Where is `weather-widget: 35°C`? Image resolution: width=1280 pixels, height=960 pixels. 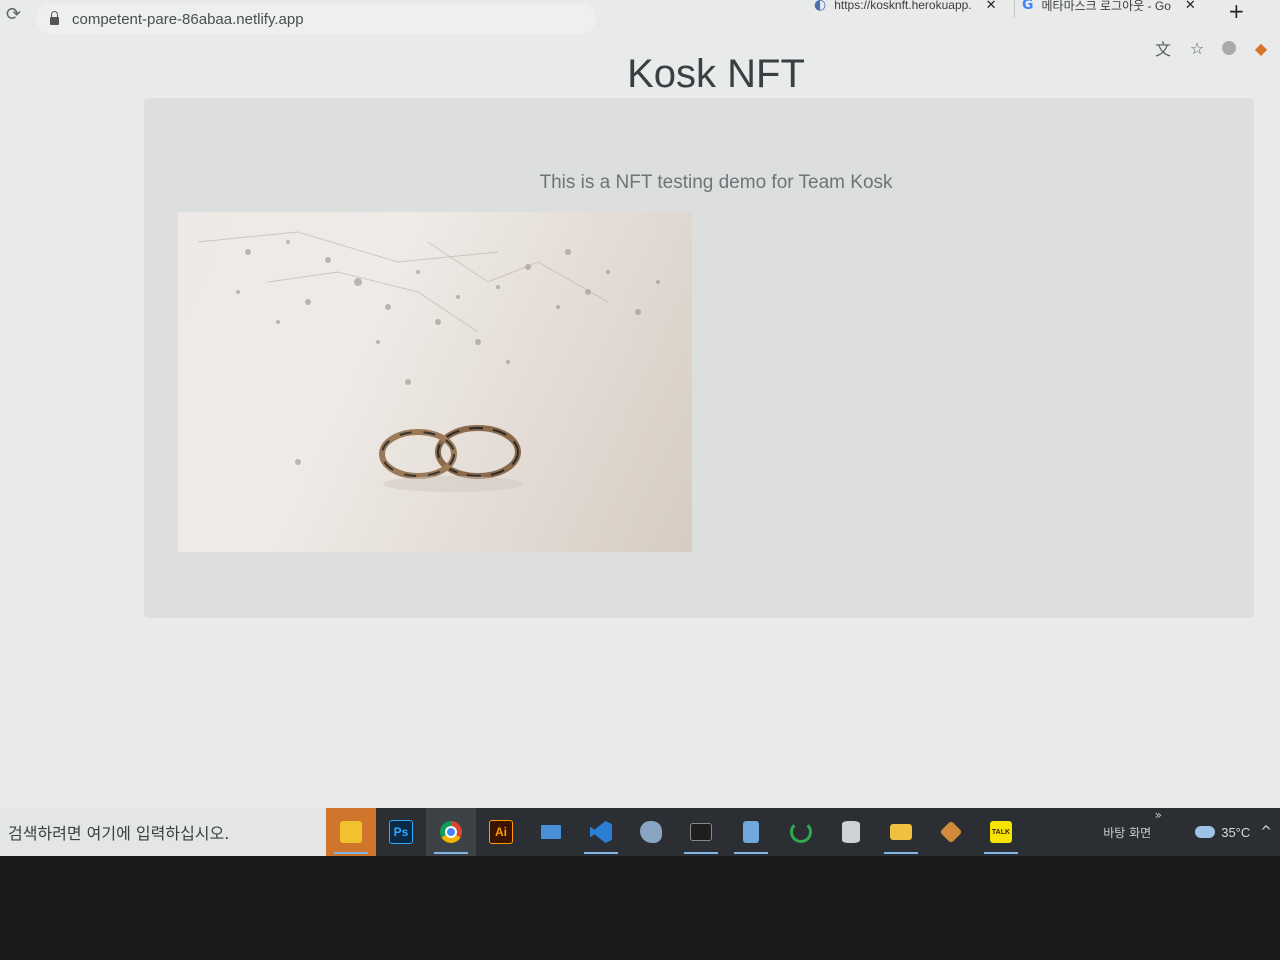
weather-widget: 35°C is located at coordinates (1222, 832).